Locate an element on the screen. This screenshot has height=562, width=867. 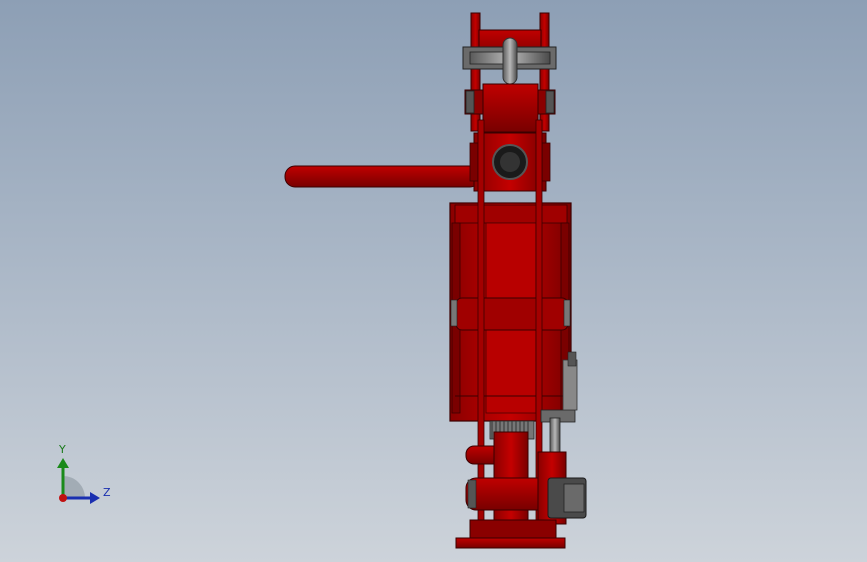
triad-z-label: Z is located at coordinates (107, 492).